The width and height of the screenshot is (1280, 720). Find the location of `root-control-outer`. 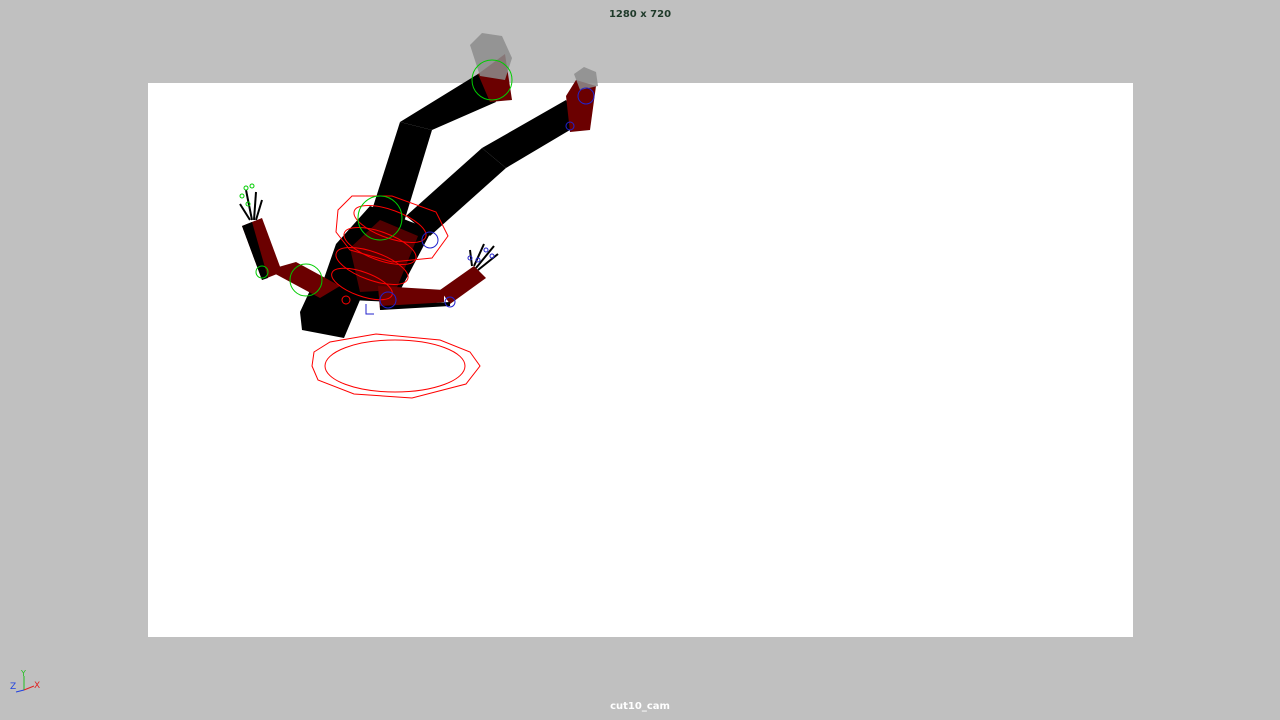

root-control-outer is located at coordinates (396, 366).